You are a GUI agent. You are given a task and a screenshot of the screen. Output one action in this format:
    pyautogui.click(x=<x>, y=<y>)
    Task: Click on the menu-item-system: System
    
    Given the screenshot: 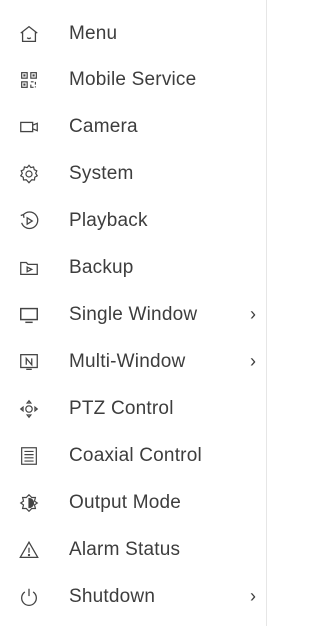 What is the action you would take?
    pyautogui.click(x=133, y=174)
    